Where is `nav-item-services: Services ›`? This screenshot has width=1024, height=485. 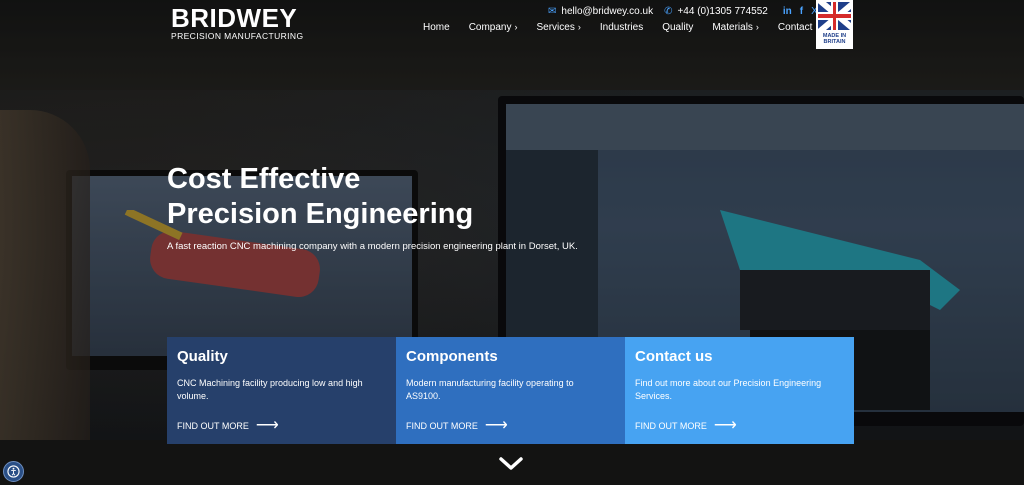 nav-item-services: Services › is located at coordinates (559, 27).